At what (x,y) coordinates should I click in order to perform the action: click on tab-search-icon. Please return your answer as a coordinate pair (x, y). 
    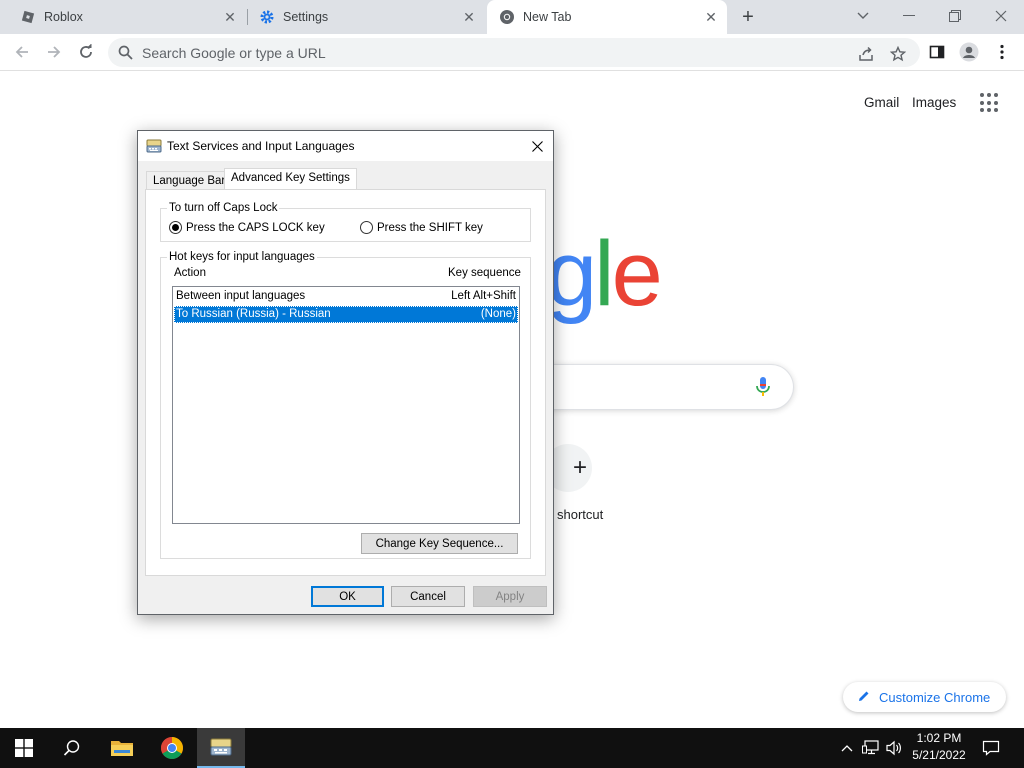
    Looking at the image, I should click on (863, 16).